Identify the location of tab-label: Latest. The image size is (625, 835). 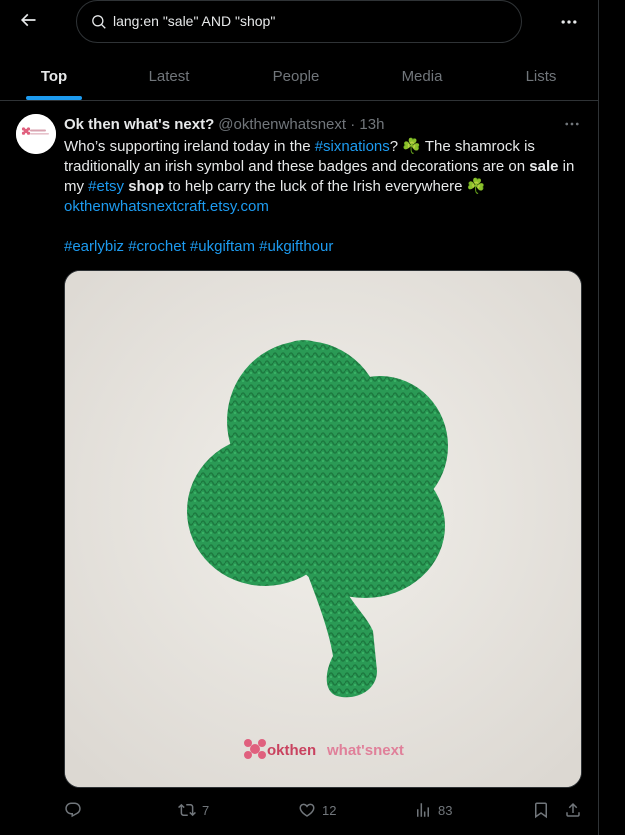
(169, 76).